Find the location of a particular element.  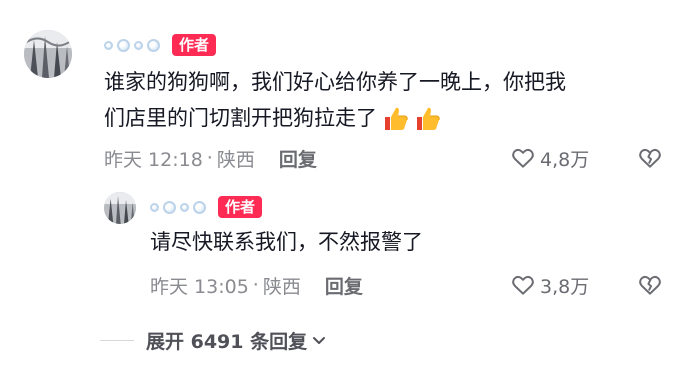

timestamp: 昨天 12:18 is located at coordinates (153, 159).